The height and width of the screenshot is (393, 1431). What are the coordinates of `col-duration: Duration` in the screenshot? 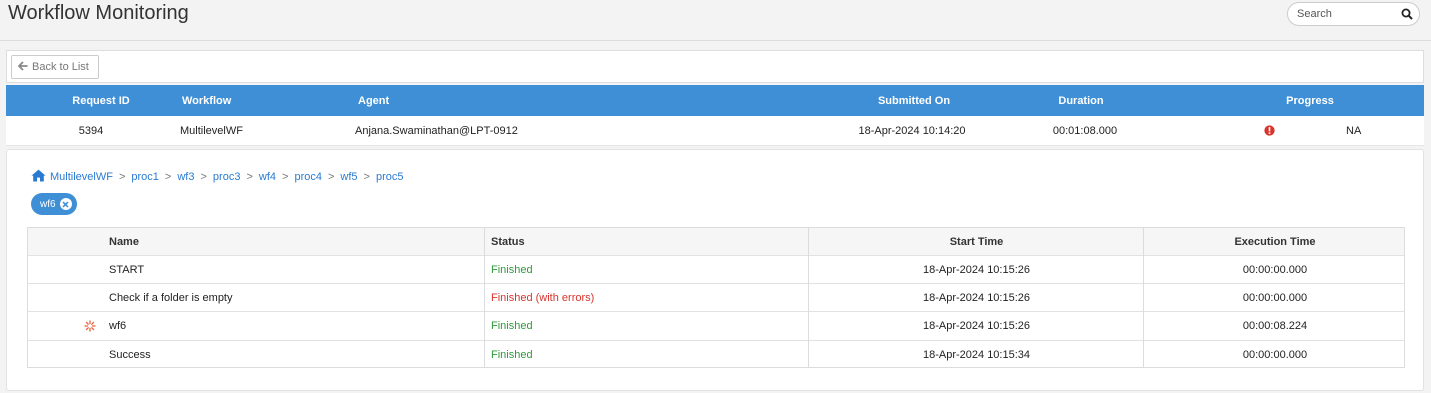 It's located at (1081, 100).